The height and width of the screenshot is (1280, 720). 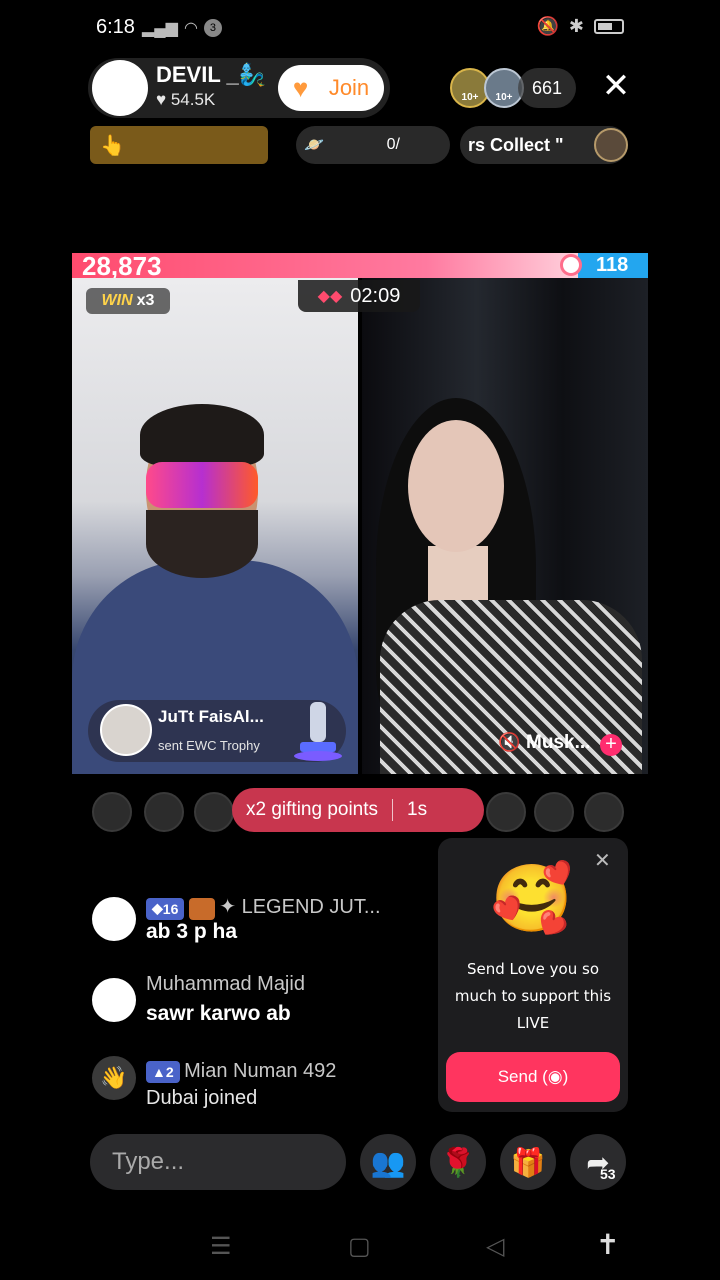 I want to click on gift-sender-avatar, so click(x=126, y=730).